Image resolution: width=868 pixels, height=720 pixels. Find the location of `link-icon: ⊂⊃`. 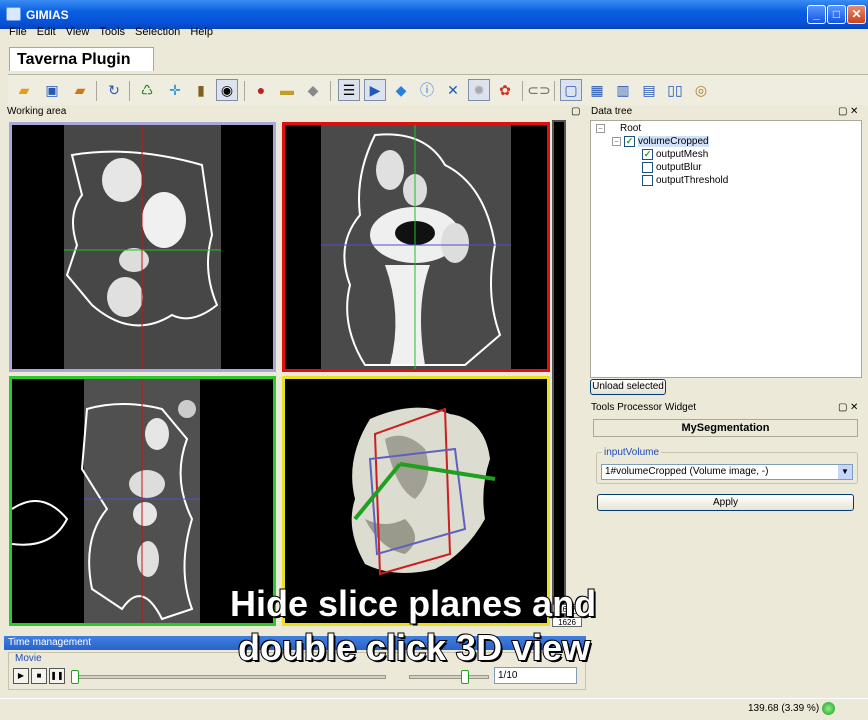

link-icon: ⊂⊃ is located at coordinates (538, 90).